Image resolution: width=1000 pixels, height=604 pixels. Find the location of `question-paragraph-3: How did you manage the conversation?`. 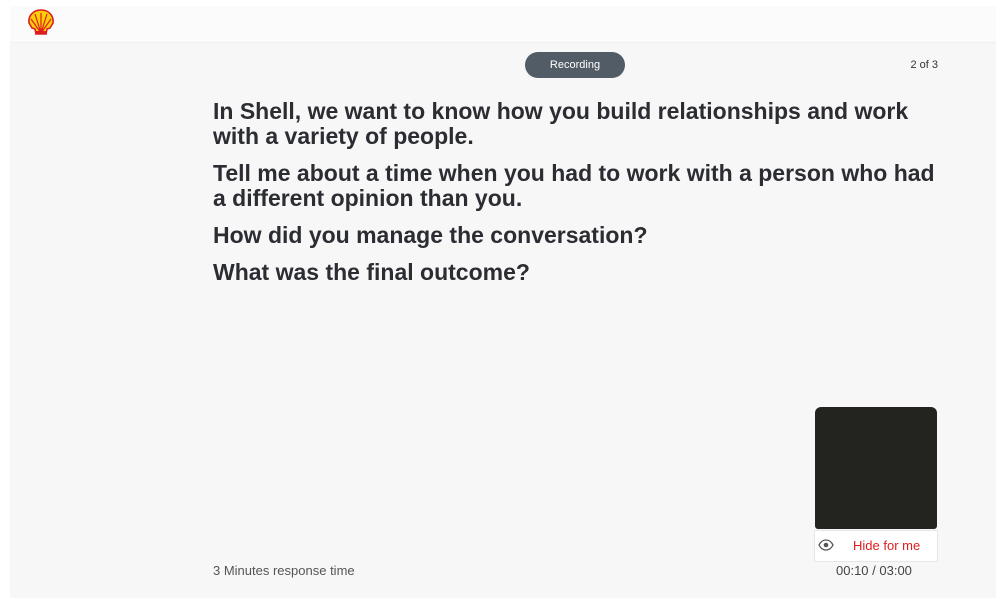

question-paragraph-3: How did you manage the conversation? is located at coordinates (430, 235).